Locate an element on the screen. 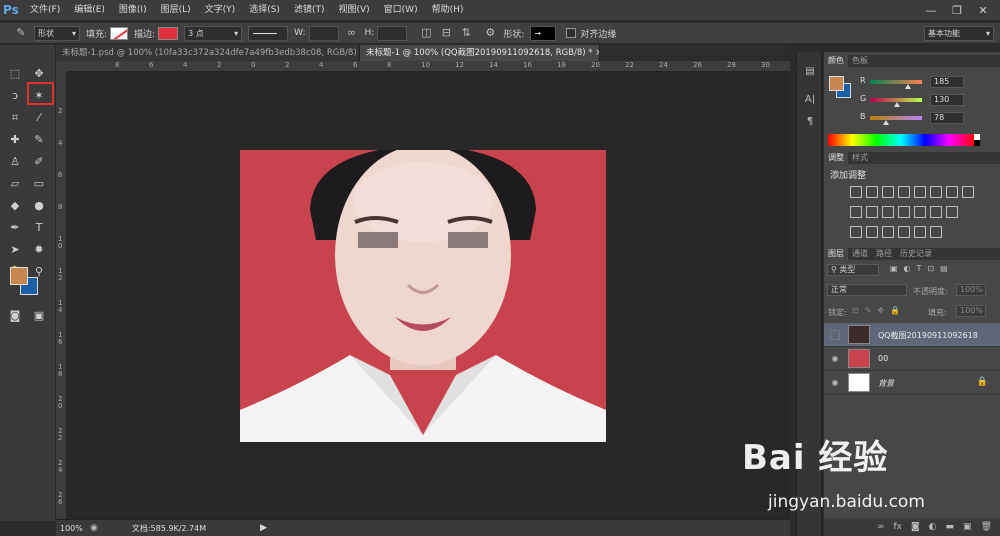 Image resolution: width=1000 pixels, height=536 pixels. minimize-button: — is located at coordinates (931, 10).